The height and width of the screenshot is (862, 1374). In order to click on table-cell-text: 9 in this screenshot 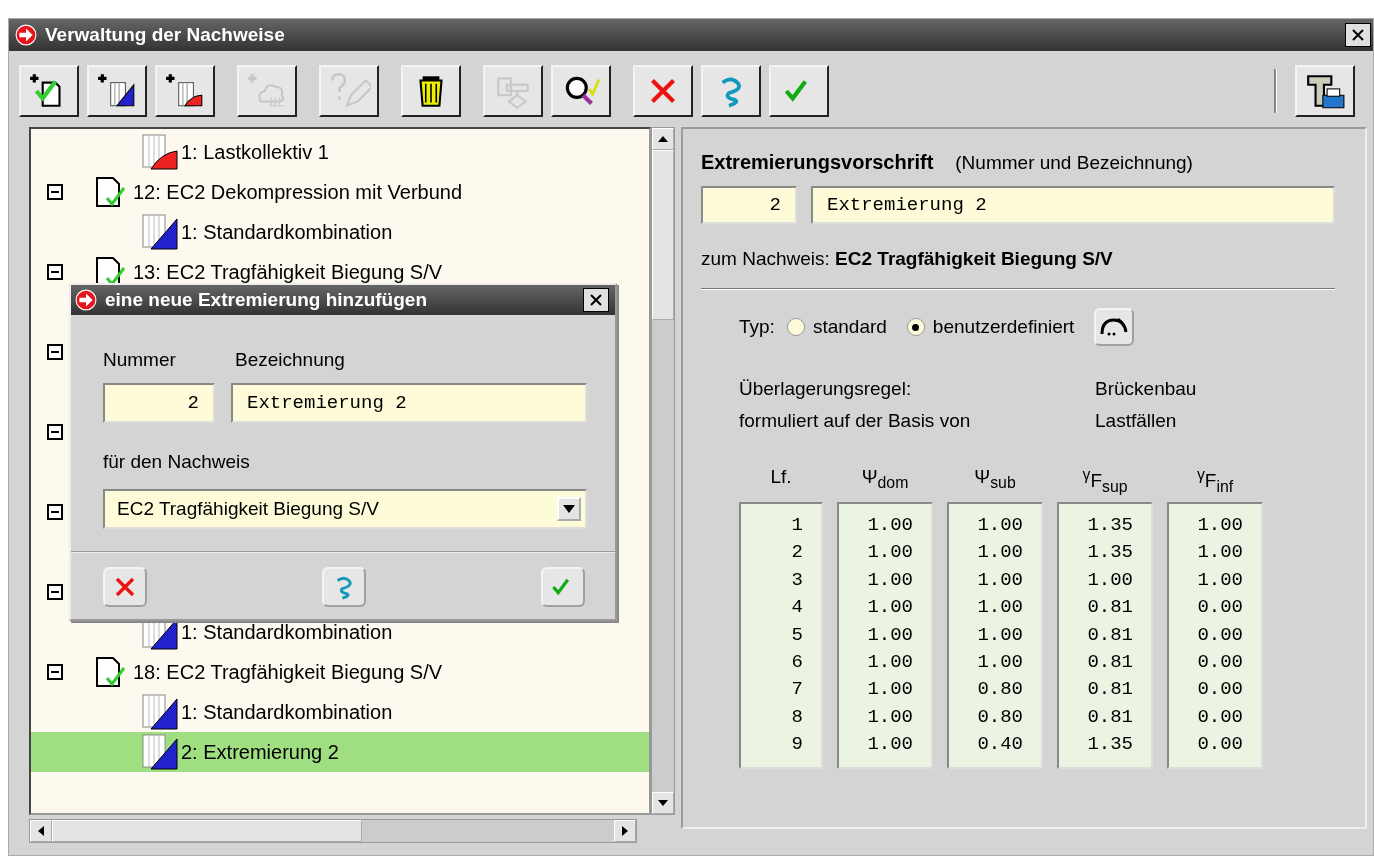, I will do `click(797, 745)`.